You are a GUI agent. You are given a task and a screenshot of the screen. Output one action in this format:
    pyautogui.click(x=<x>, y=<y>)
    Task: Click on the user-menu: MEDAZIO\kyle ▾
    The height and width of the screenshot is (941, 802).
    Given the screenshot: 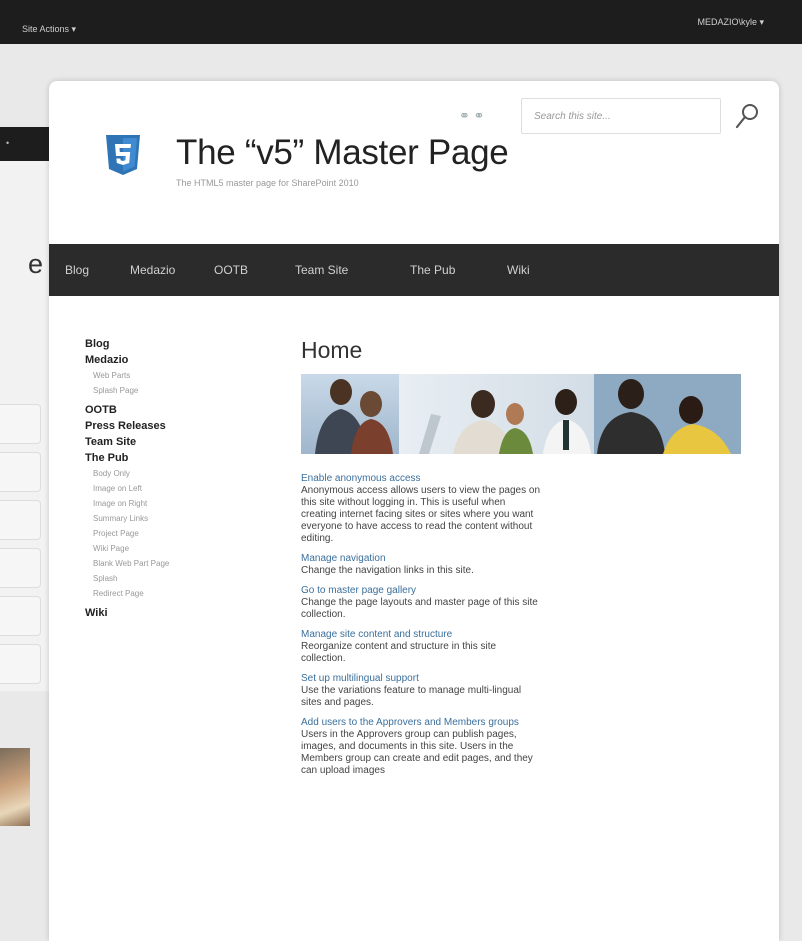 What is the action you would take?
    pyautogui.click(x=730, y=22)
    